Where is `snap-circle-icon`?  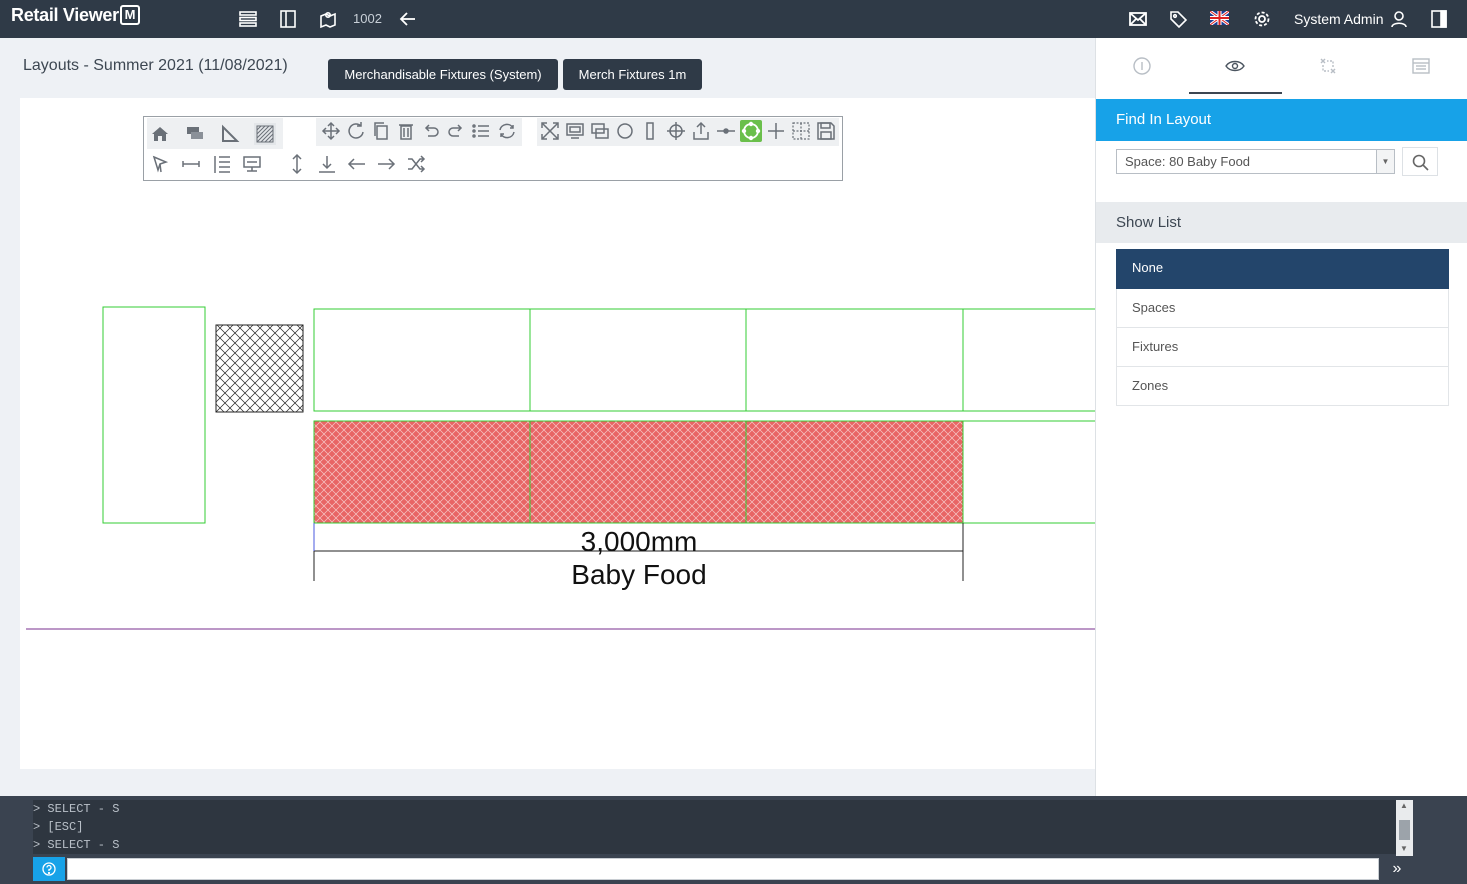
snap-circle-icon is located at coordinates (751, 131).